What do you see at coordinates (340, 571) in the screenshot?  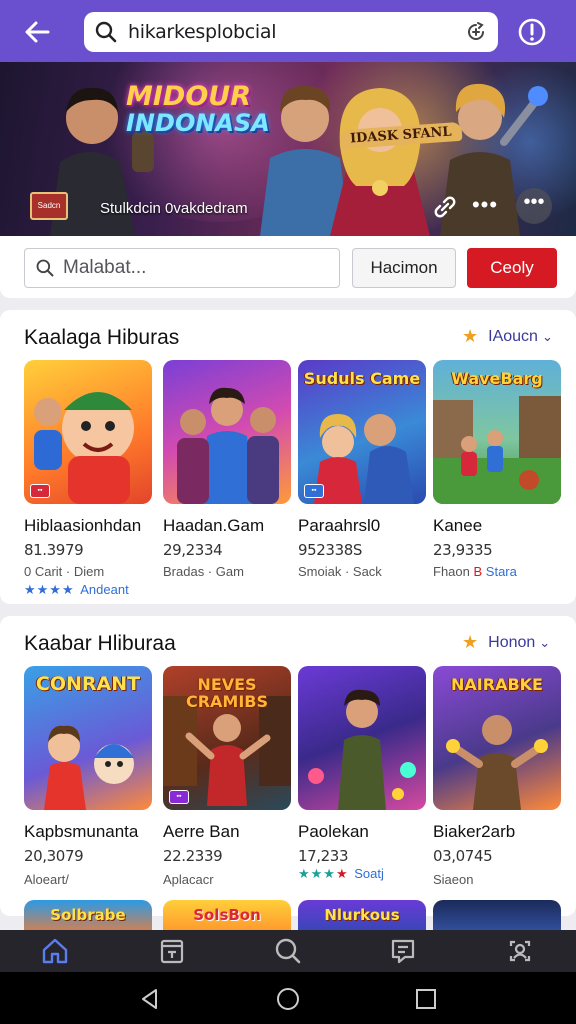 I see `game-meta: Smoiak · Sack` at bounding box center [340, 571].